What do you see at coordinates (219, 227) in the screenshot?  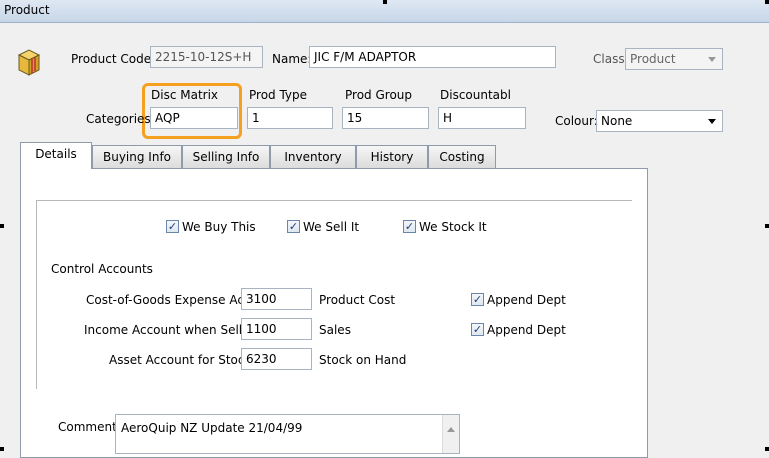 I see `we-buy-this-label: We Buy This` at bounding box center [219, 227].